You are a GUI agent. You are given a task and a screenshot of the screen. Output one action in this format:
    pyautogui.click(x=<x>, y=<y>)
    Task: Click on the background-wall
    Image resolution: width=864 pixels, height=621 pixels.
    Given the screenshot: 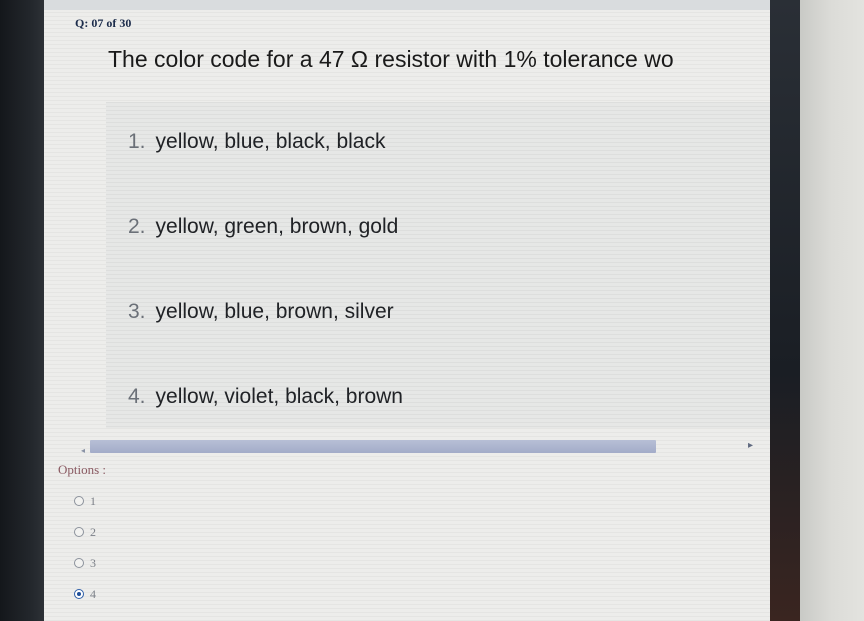 What is the action you would take?
    pyautogui.click(x=832, y=310)
    